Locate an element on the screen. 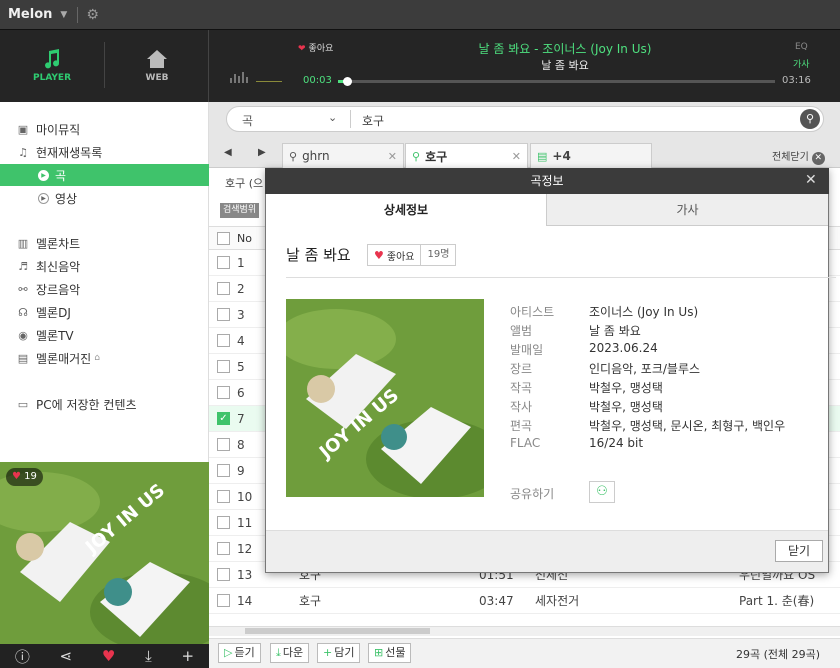 Image resolution: width=840 pixels, height=668 pixels. tab-detail-info: 상세정보 is located at coordinates (406, 210).